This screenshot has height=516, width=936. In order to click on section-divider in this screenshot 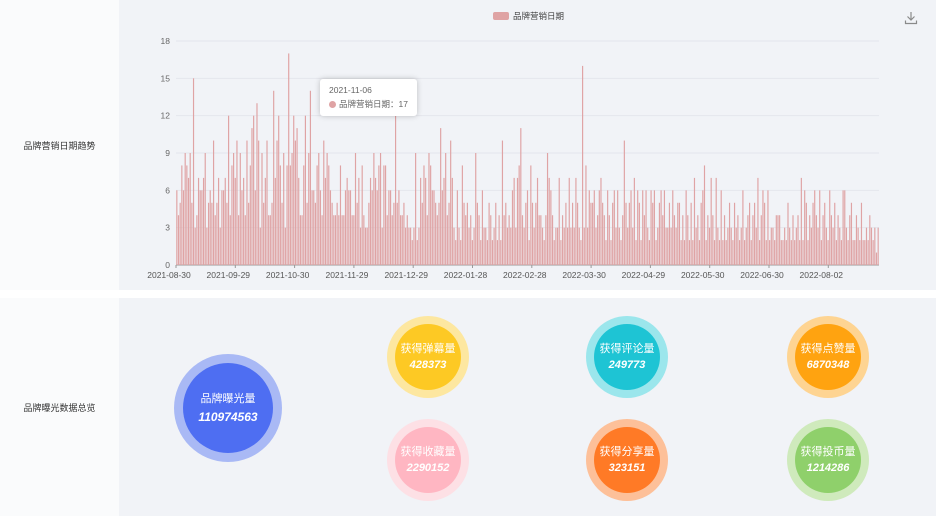, I will do `click(468, 294)`.